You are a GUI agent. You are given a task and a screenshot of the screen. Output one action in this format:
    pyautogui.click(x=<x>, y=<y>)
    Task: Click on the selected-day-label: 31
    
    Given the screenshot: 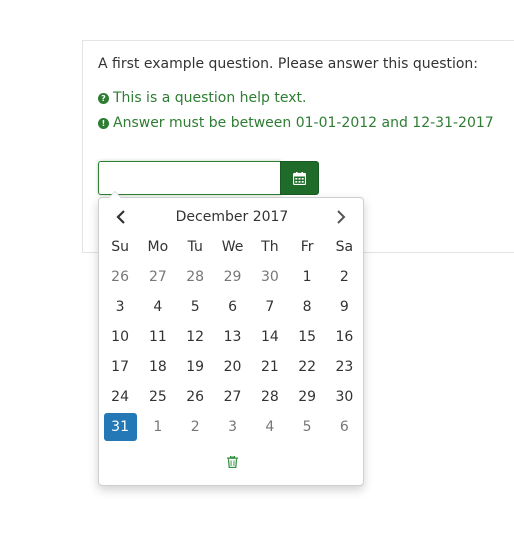 What is the action you would take?
    pyautogui.click(x=120, y=427)
    